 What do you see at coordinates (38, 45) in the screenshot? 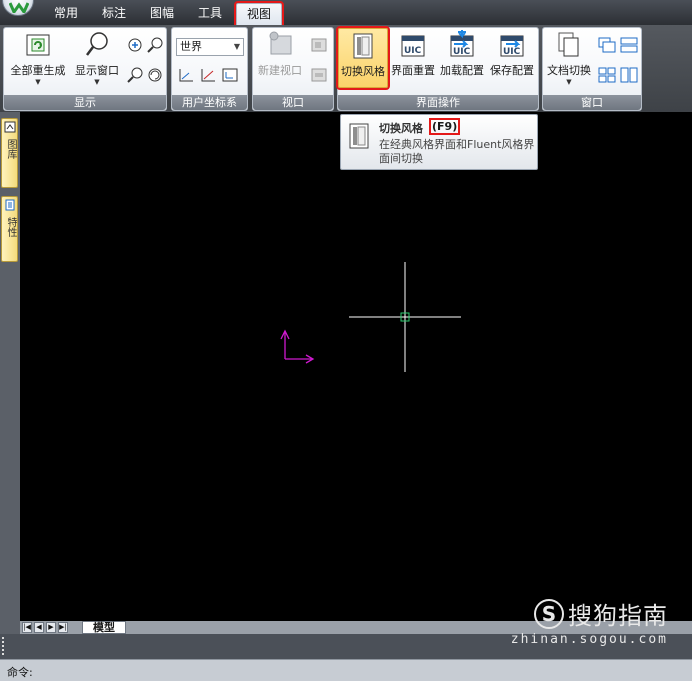
I see `regen-all-icon` at bounding box center [38, 45].